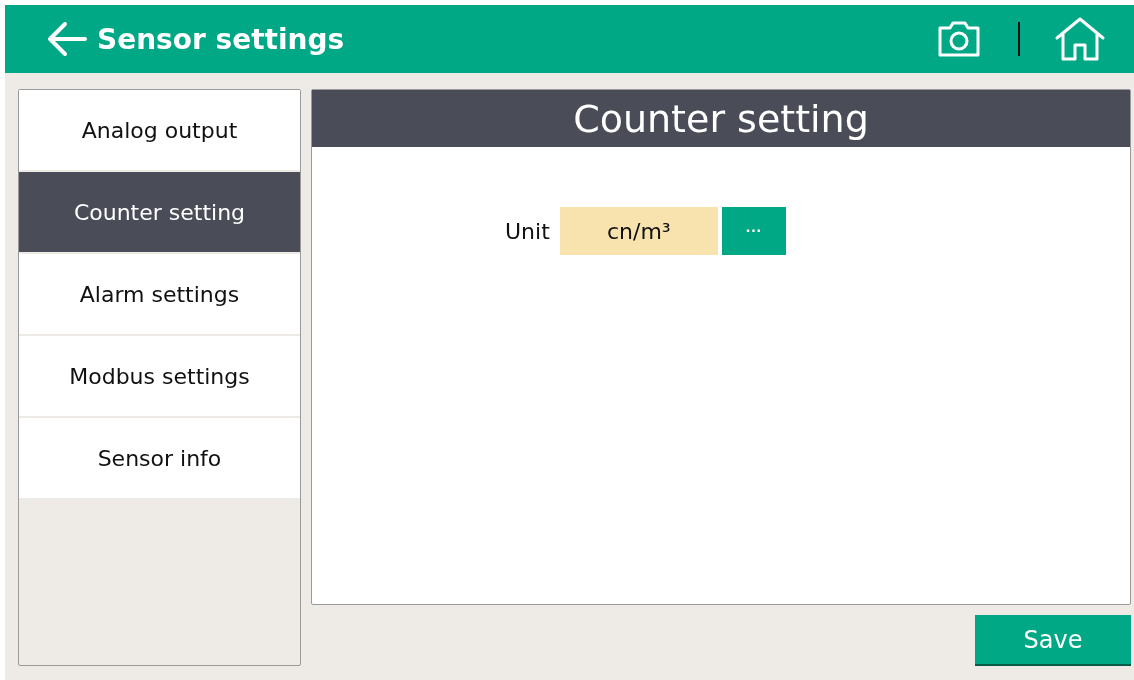 The width and height of the screenshot is (1134, 680). I want to click on panel-title: Counter setting, so click(721, 118).